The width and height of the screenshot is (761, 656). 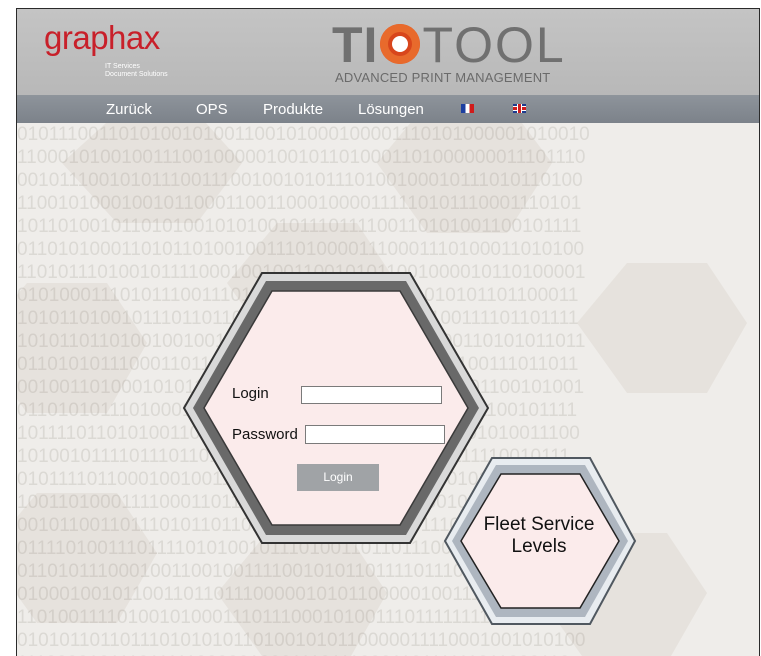 I want to click on tagline-line-2: Document Solutions, so click(x=136, y=74).